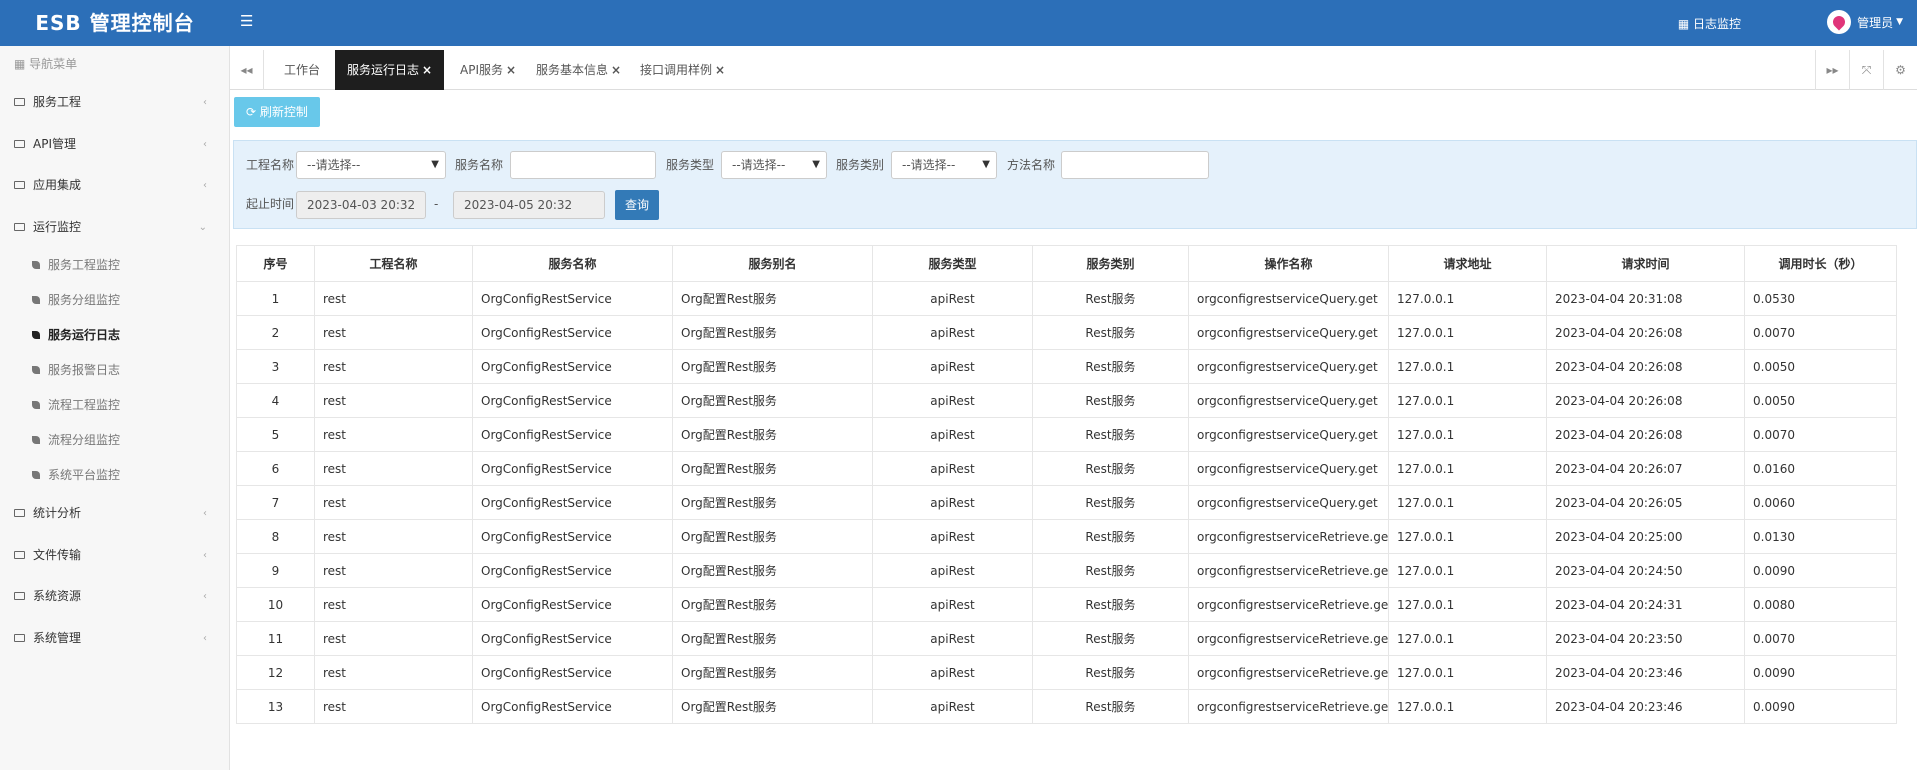  What do you see at coordinates (114, 145) in the screenshot?
I see `sidebar-item-api: API管理 ‹` at bounding box center [114, 145].